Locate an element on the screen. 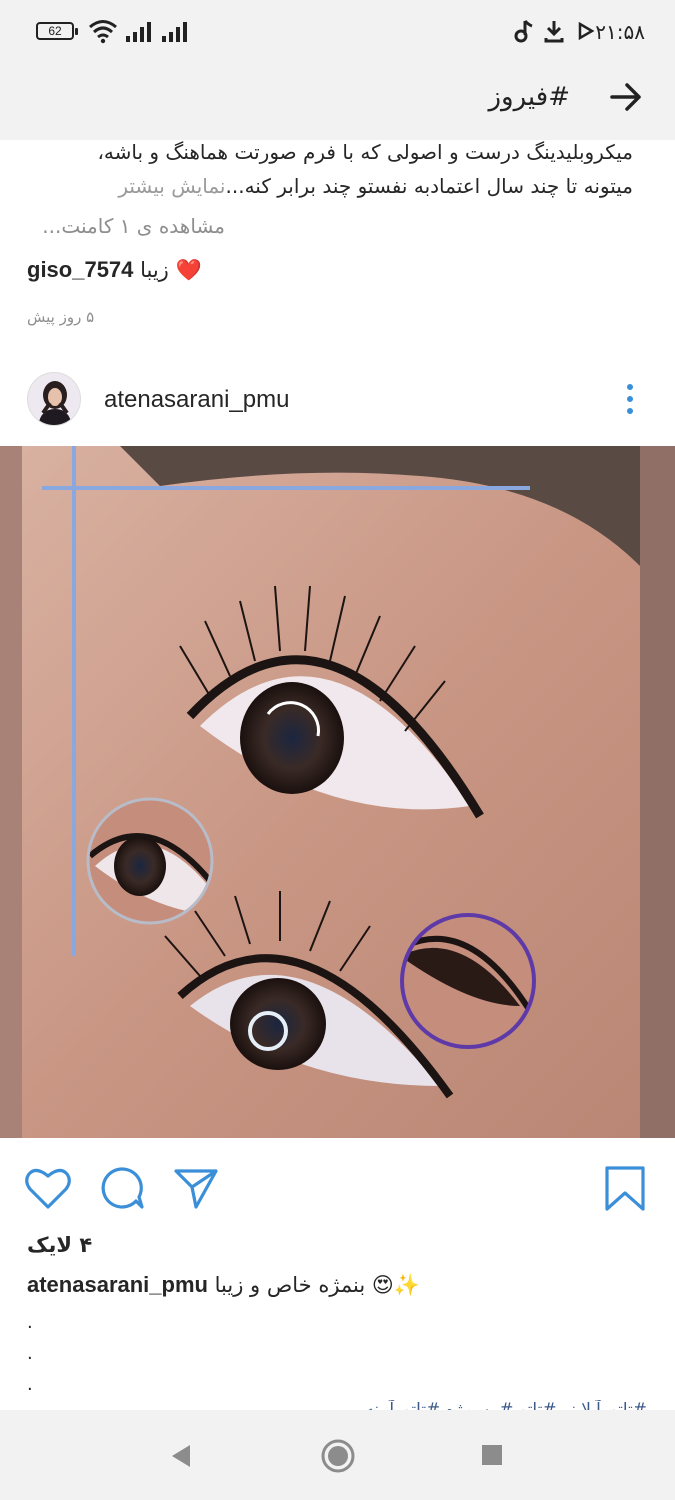  heart-icon is located at coordinates (48, 1188).